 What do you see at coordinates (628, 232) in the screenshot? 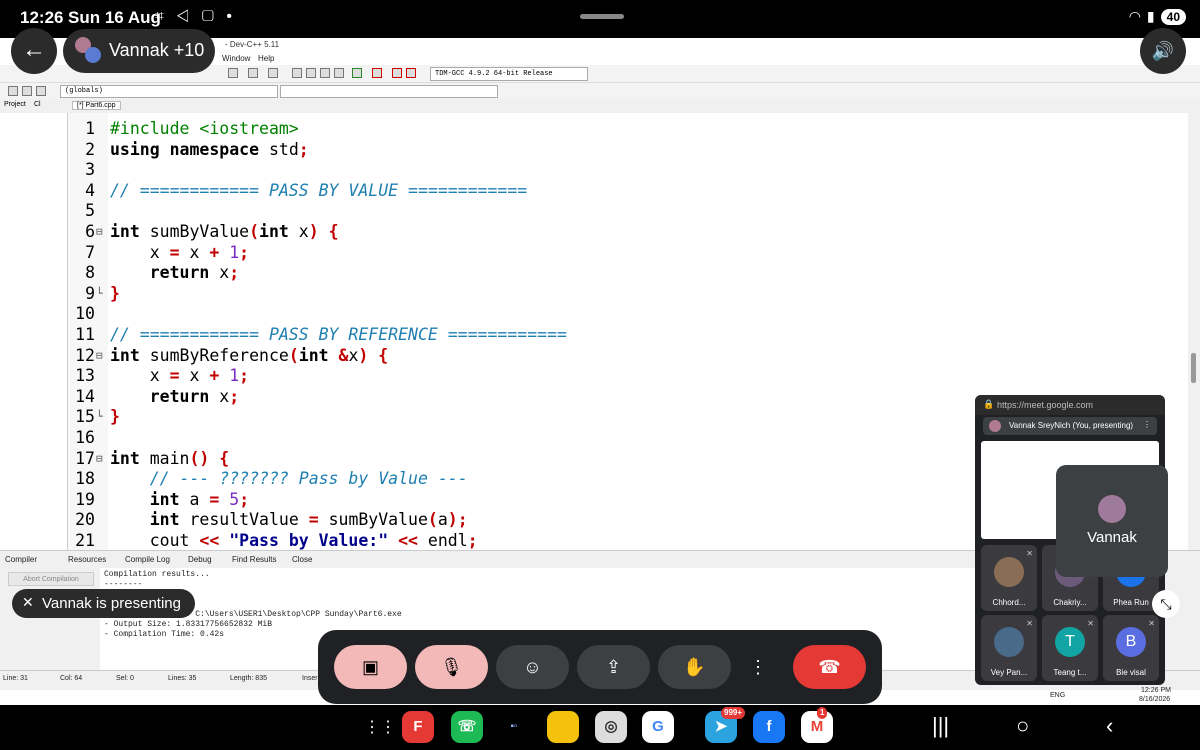
I see `code-line: 6 ⊟ int sumByValue(int x) {` at bounding box center [628, 232].